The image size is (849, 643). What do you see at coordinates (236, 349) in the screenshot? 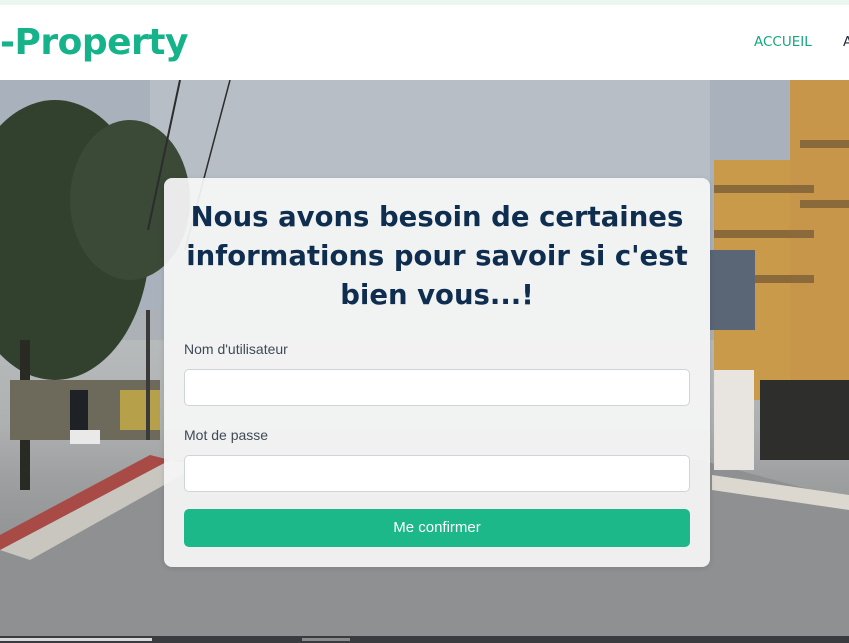
I see `username-label: Nom d'utilisateur` at bounding box center [236, 349].